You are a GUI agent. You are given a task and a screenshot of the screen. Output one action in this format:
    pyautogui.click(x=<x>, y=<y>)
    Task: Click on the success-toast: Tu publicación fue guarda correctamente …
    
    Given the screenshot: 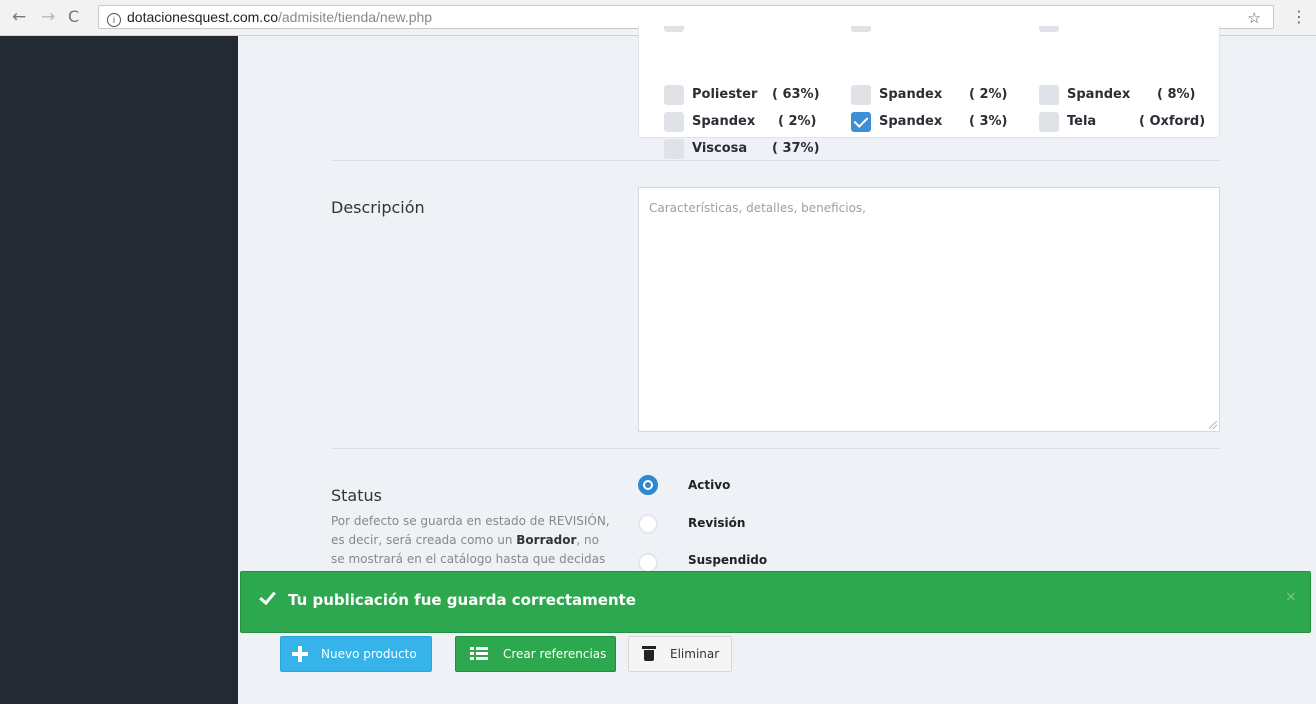 What is the action you would take?
    pyautogui.click(x=775, y=602)
    